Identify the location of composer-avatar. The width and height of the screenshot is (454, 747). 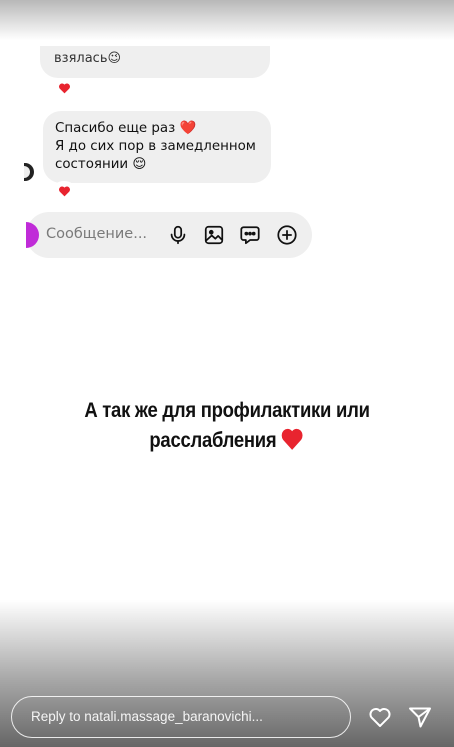
(32, 235).